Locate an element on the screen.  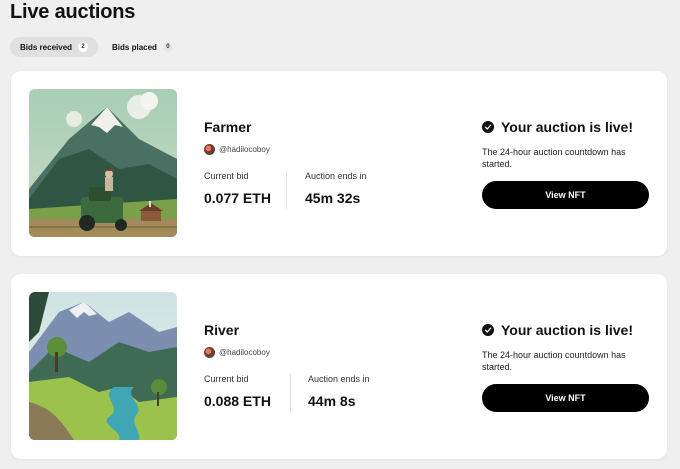
current-bid: Current bid 0.077 ETH is located at coordinates (237, 188).